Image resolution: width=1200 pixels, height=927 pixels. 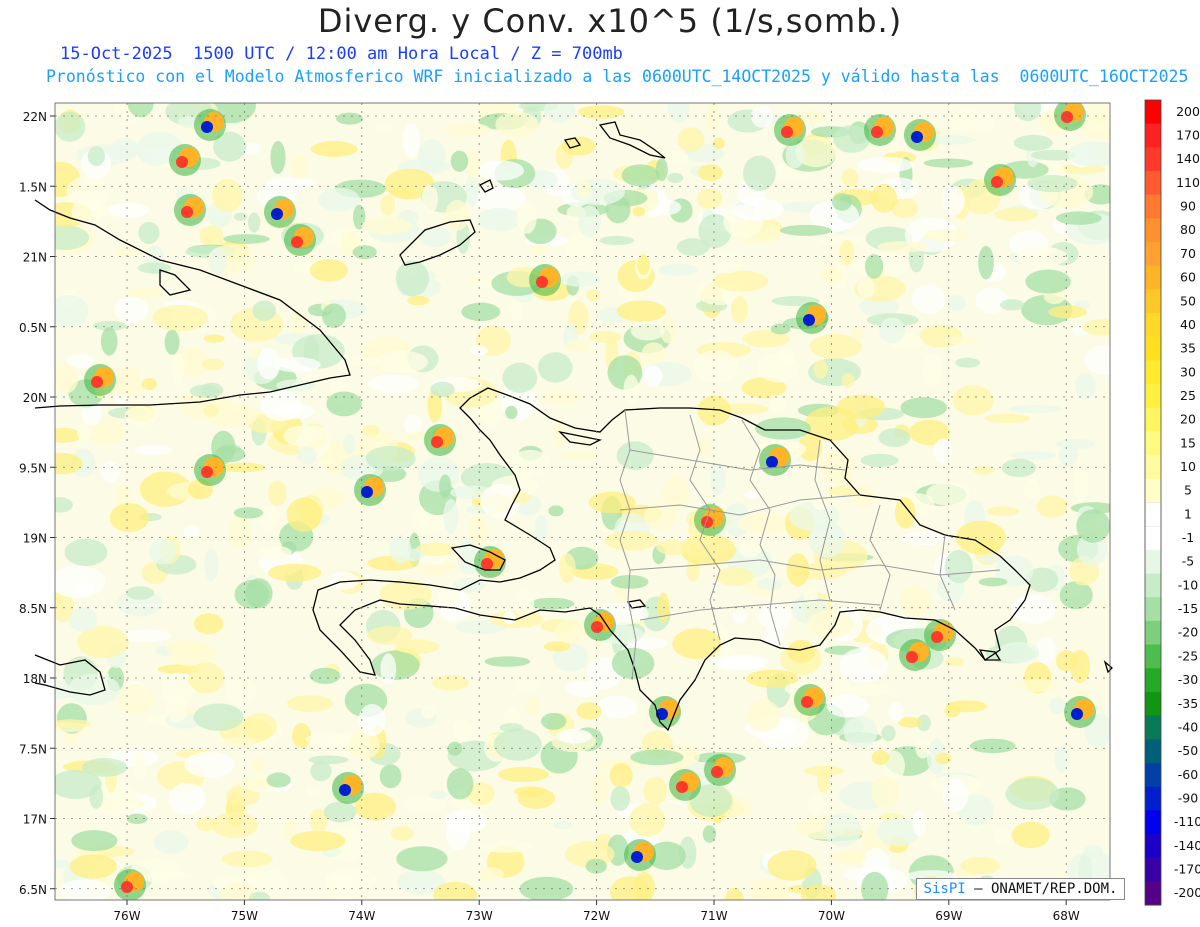 What do you see at coordinates (35, 679) in the screenshot?
I see `lat-label-8: 18N` at bounding box center [35, 679].